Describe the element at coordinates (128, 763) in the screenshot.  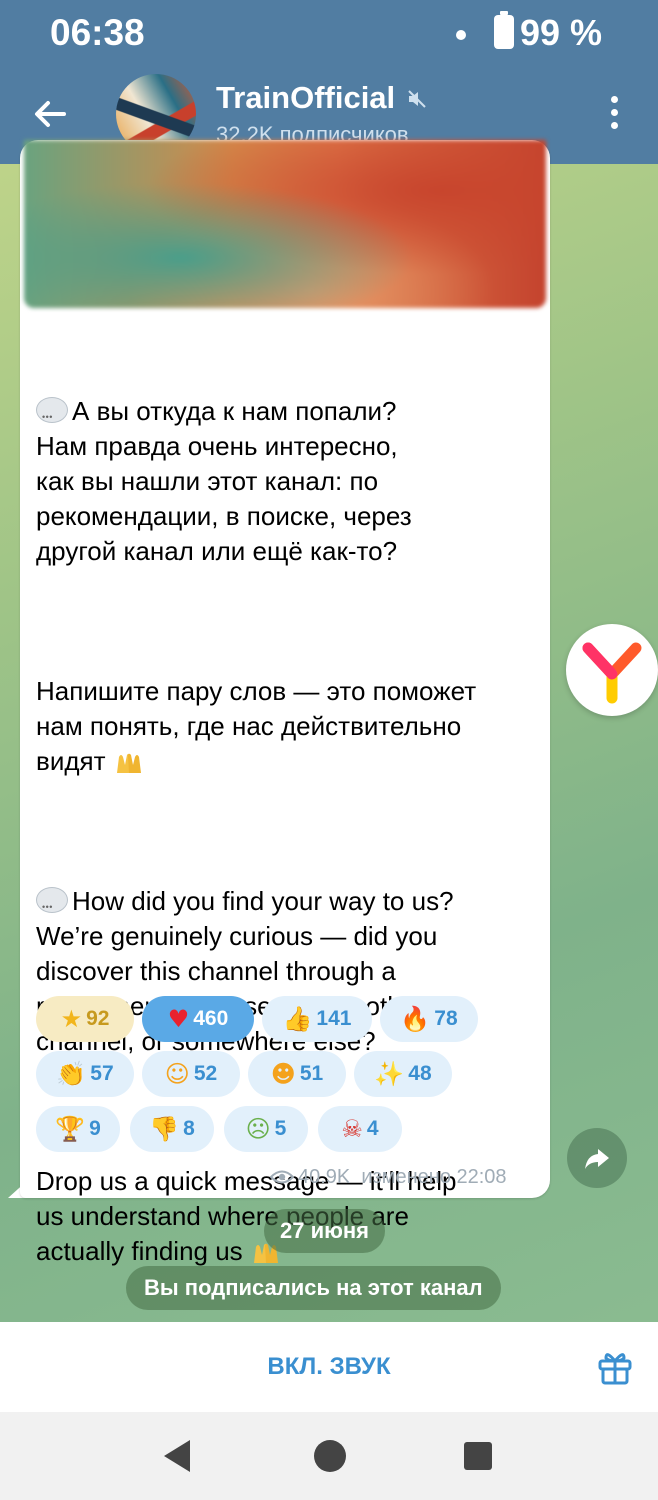
I see `raised-hands-icon` at that location.